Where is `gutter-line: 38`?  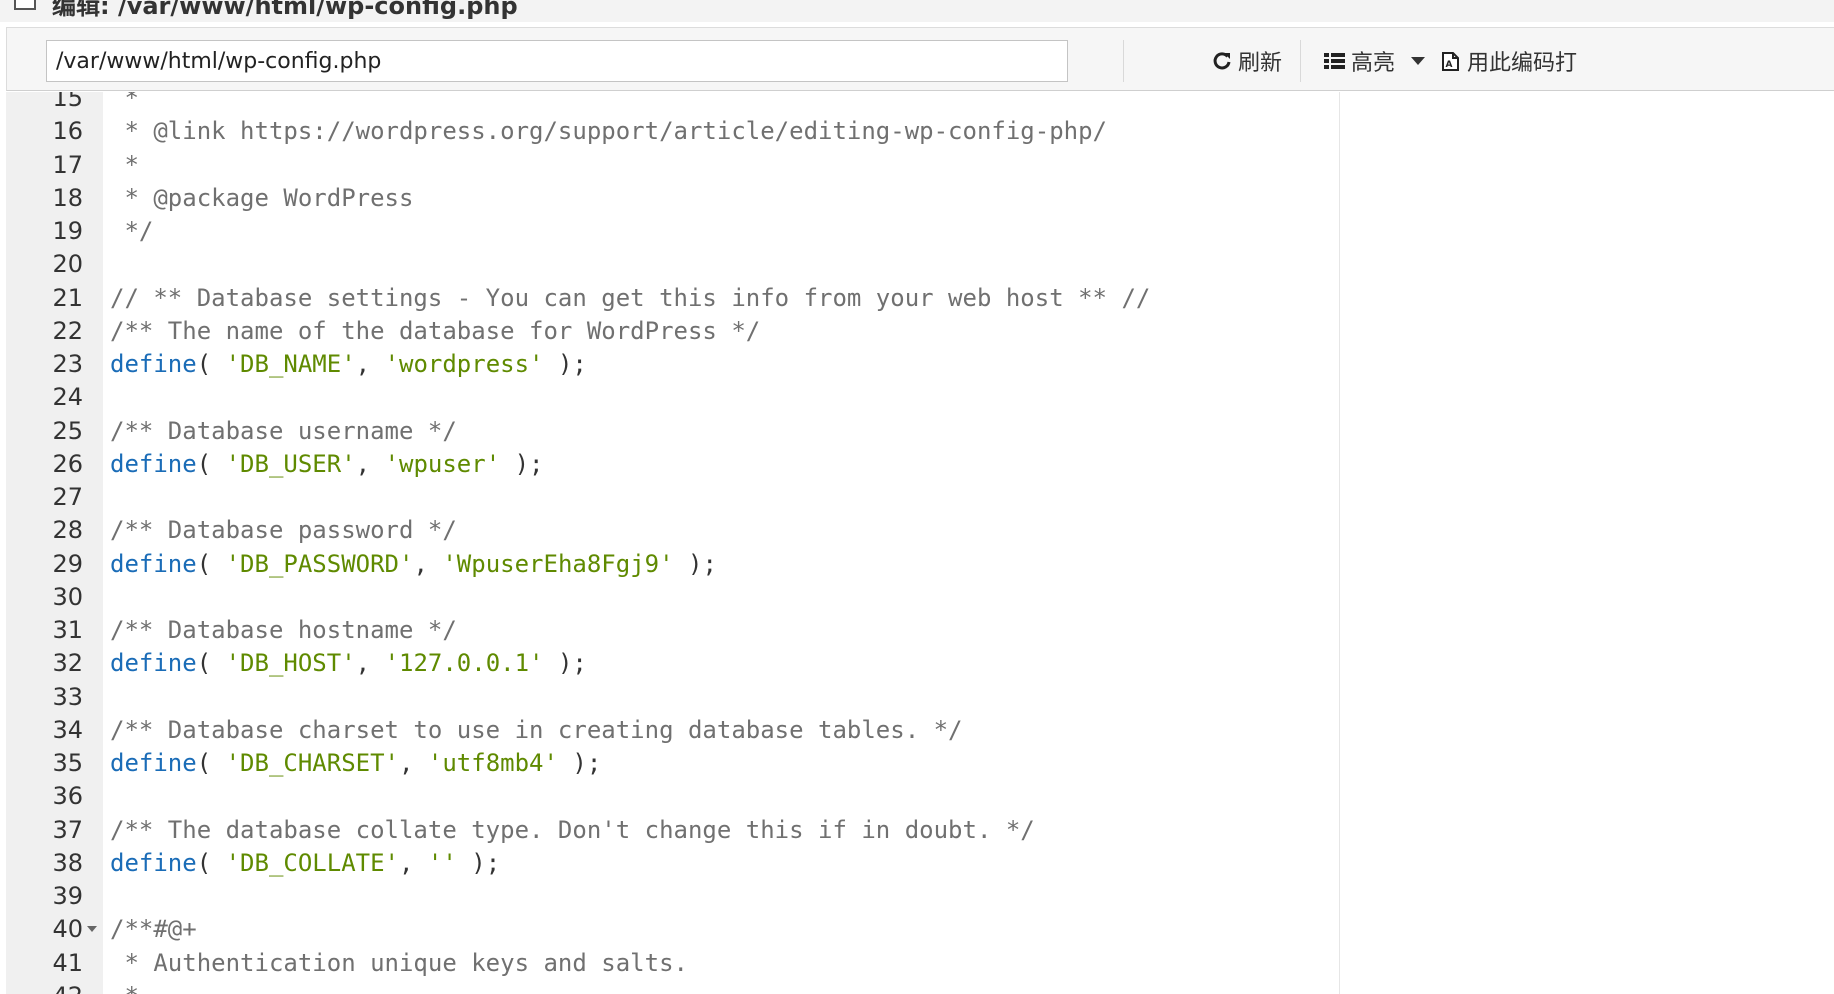
gutter-line: 38 is located at coordinates (54, 863).